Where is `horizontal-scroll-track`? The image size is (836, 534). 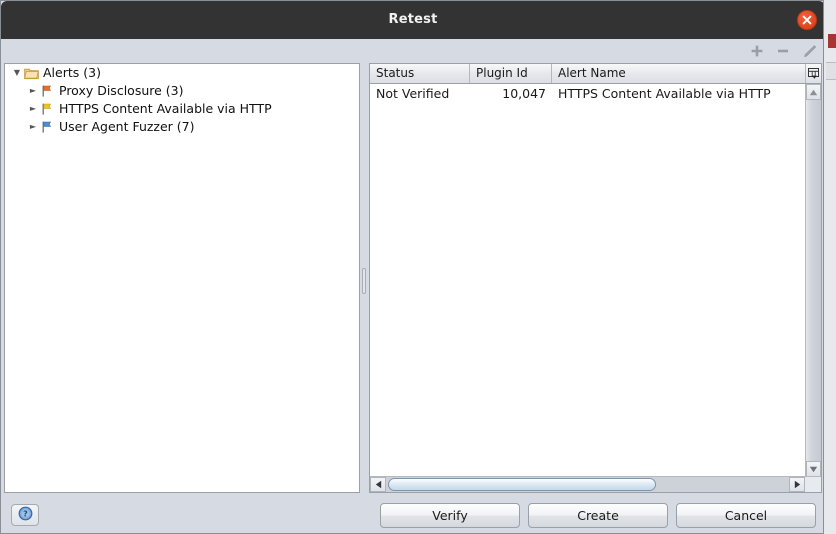 horizontal-scroll-track is located at coordinates (587, 484).